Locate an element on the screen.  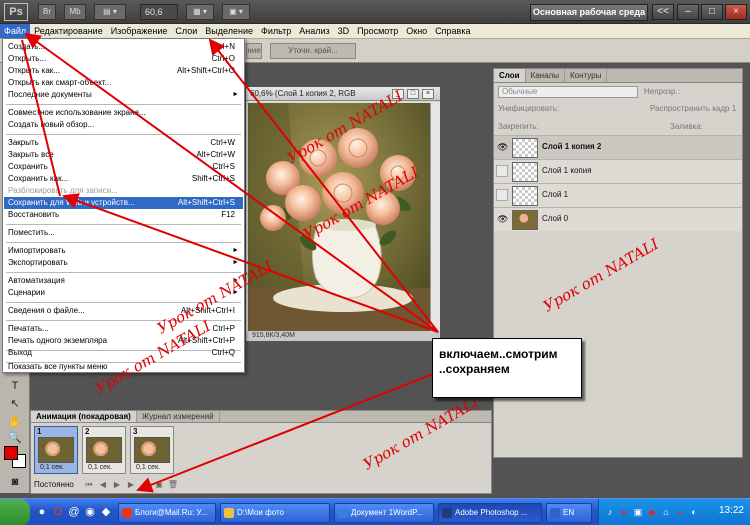
tween-icon: ■ is located at coordinates (145, 484).